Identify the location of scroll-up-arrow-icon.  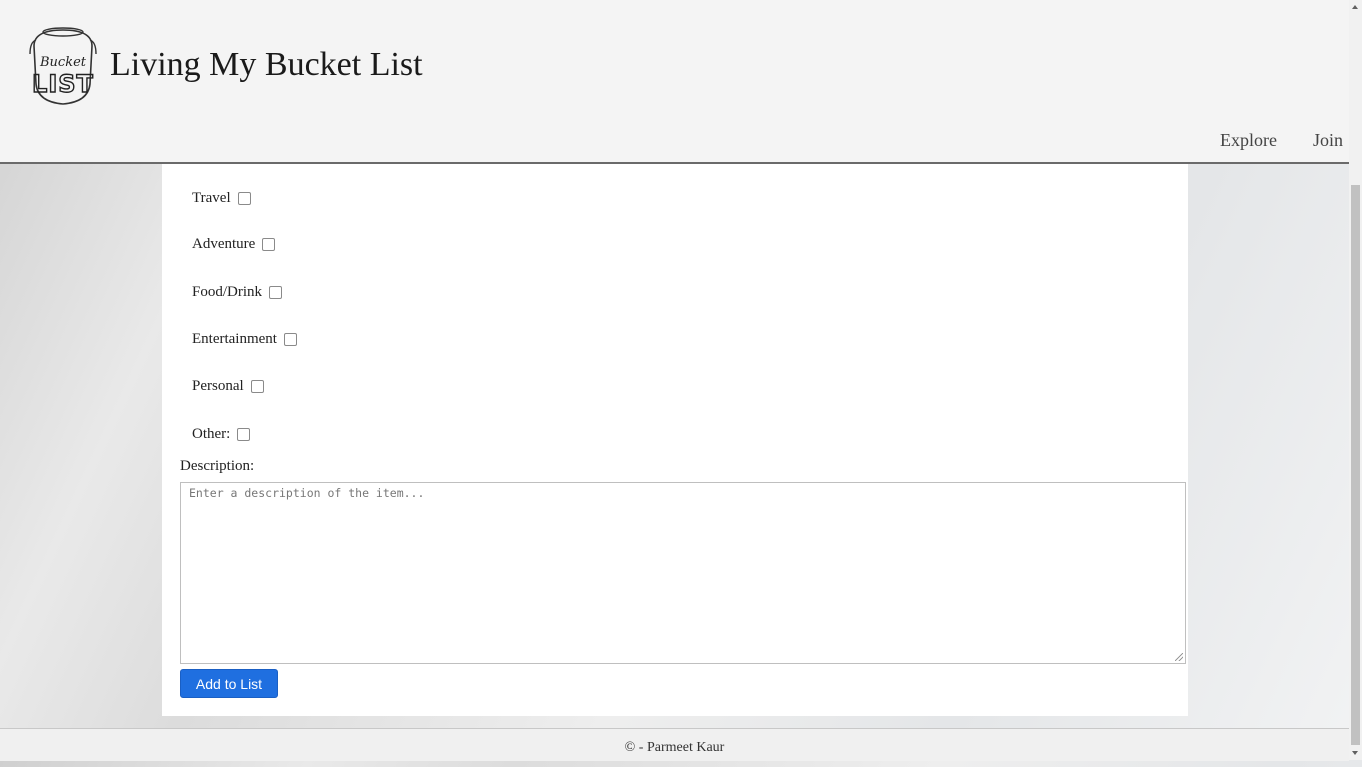
(1355, 7).